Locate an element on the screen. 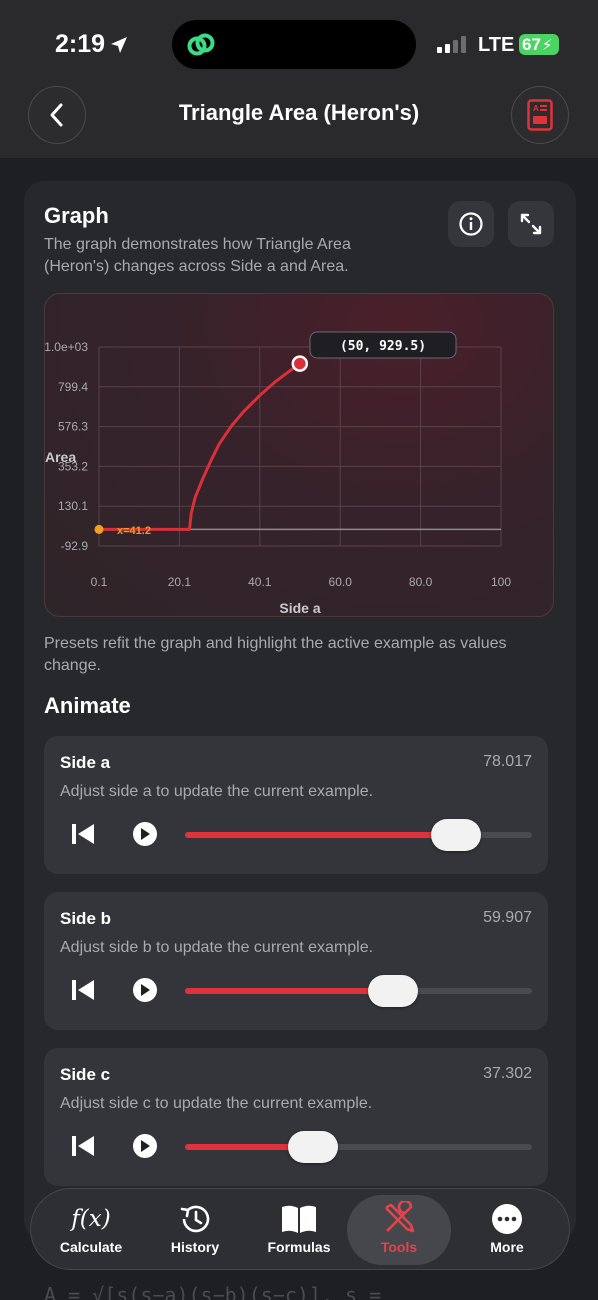 Image resolution: width=598 pixels, height=1300 pixels. formula-preview: A = √[s(s−a)(s−b)(s−c)], s = is located at coordinates (213, 1291).